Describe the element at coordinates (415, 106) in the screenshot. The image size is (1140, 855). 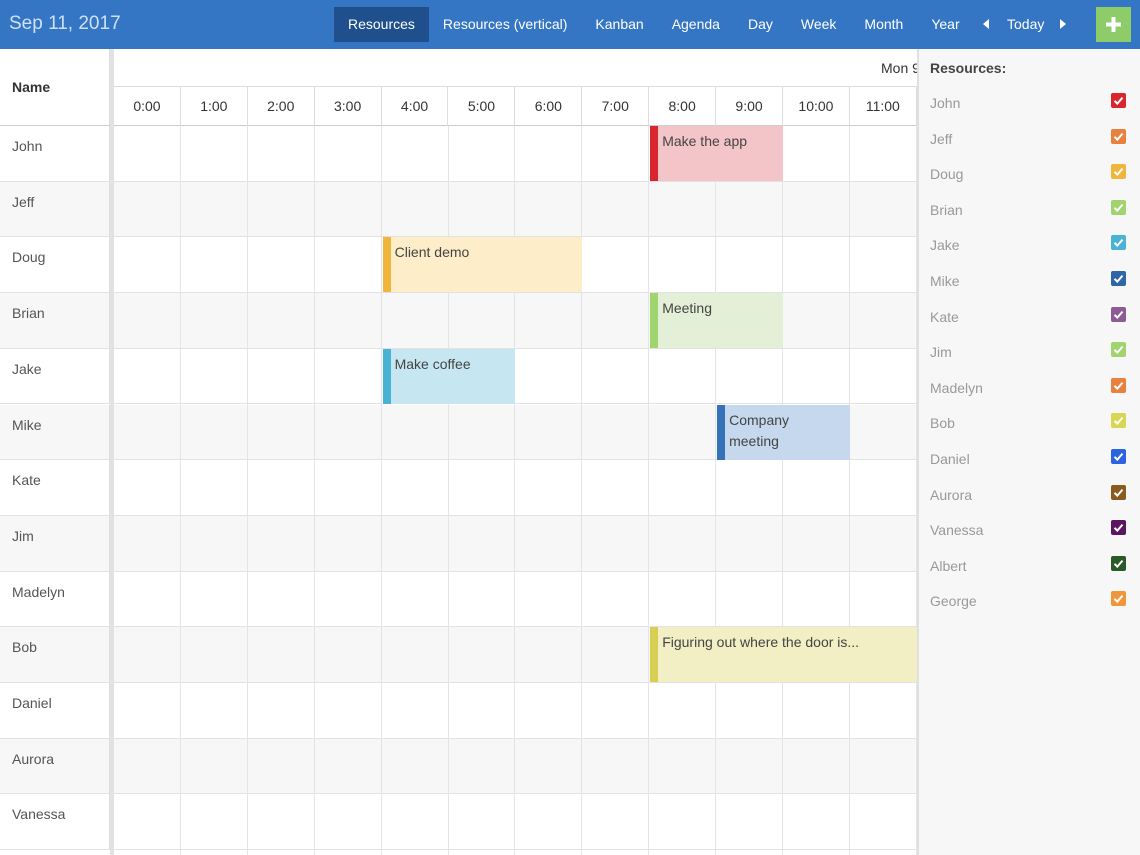
I see `hour-label: 4:00` at that location.